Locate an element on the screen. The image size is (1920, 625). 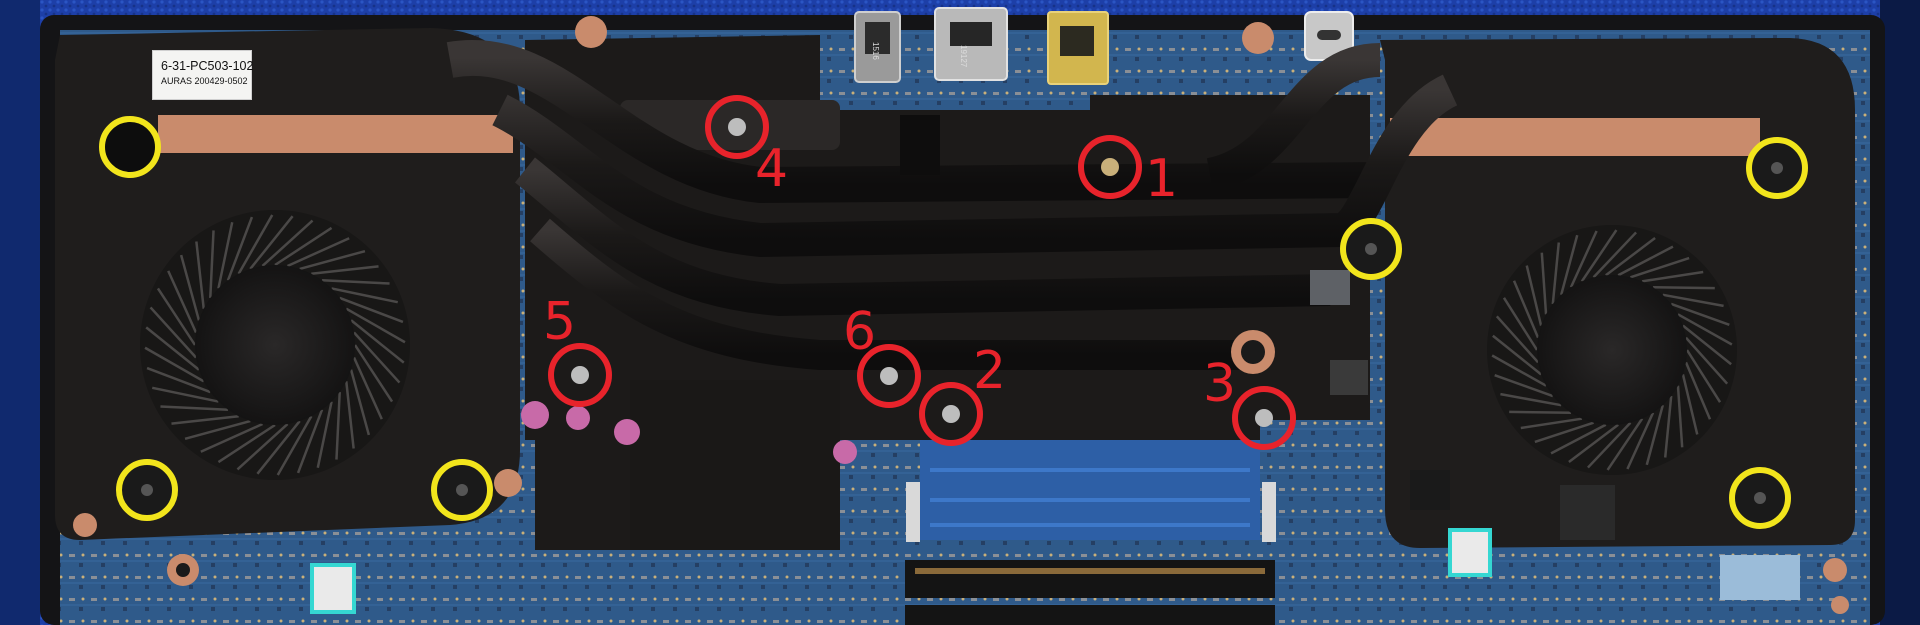
port-label-1: 1516 is located at coordinates (875, 51).